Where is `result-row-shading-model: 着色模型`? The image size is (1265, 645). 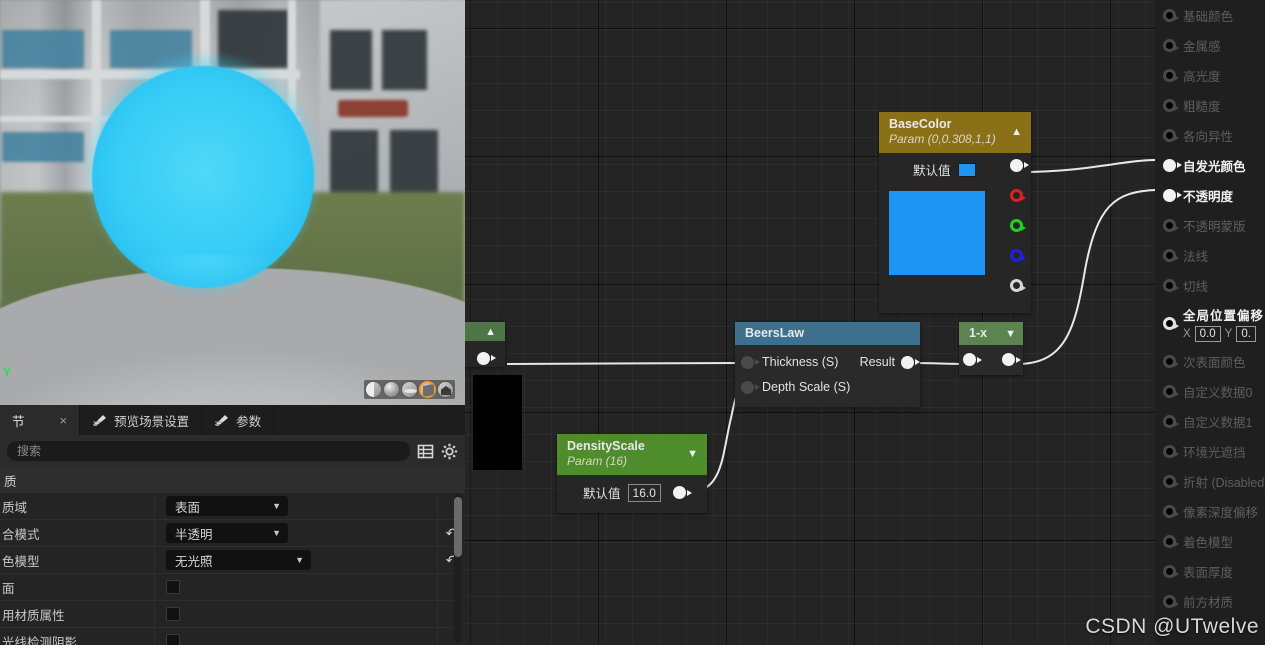
result-row-shading-model: 着色模型 is located at coordinates (1210, 541).